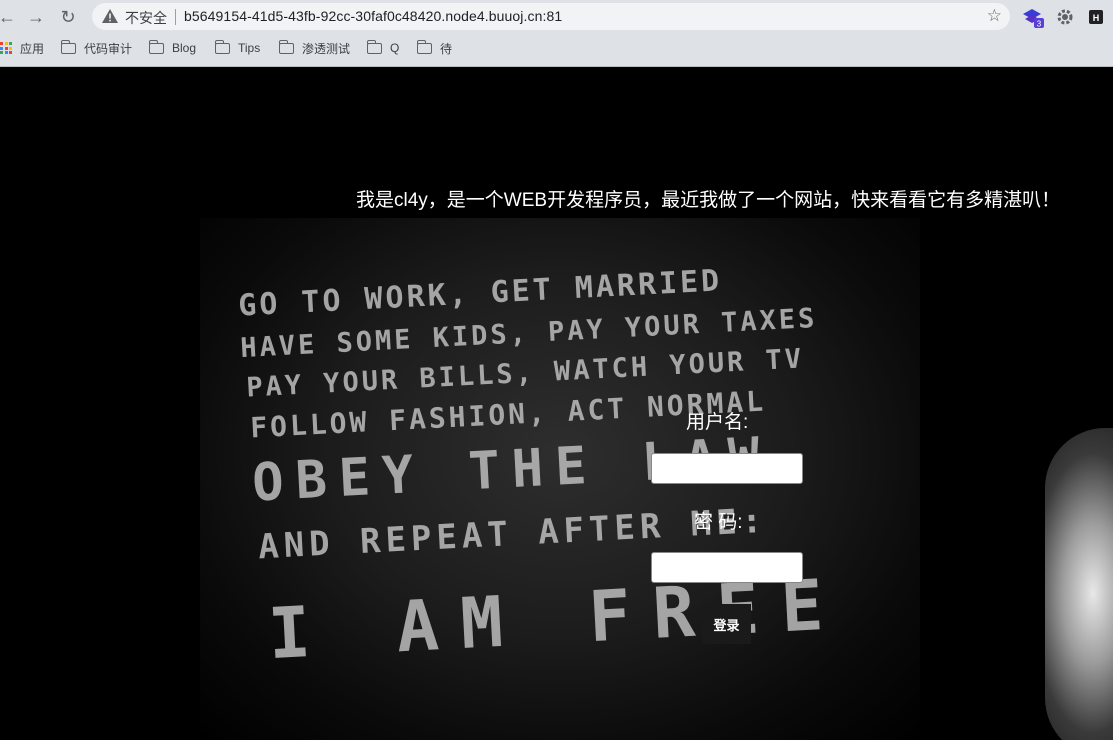 The width and height of the screenshot is (1113, 740). I want to click on bookmark-folder-todo: 待, so click(434, 47).